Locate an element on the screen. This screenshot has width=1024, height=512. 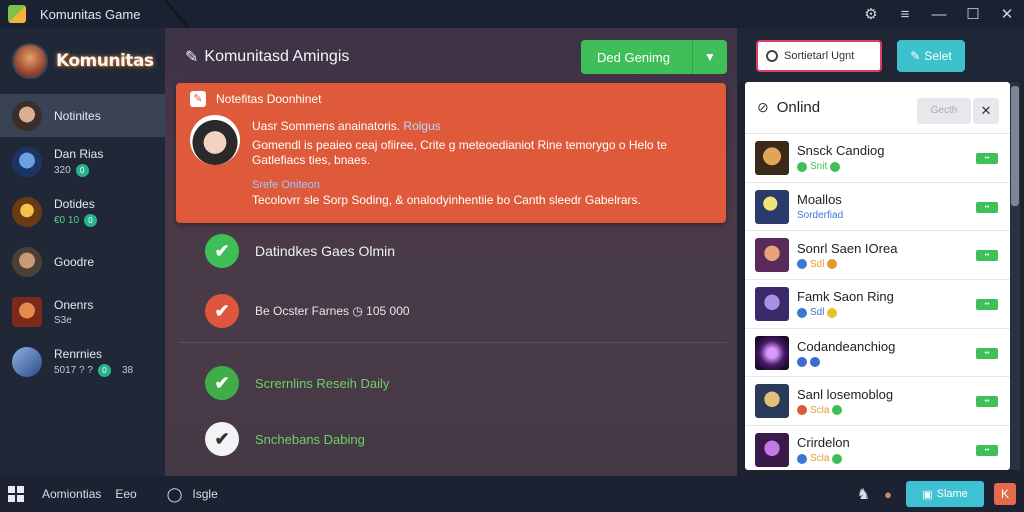
sidebar-item-label: Onenrs is located at coordinates (74, 305).